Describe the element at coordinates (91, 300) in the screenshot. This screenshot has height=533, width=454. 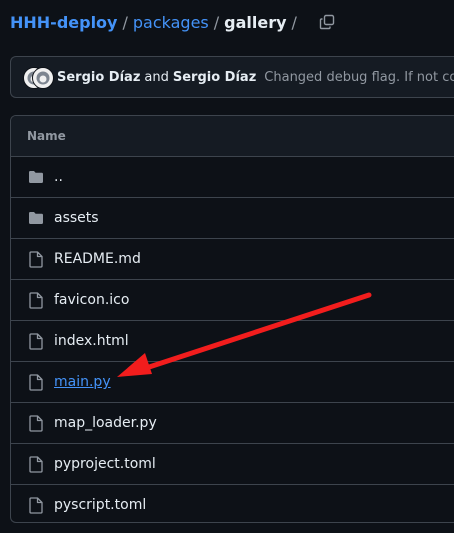
I see `row-file-name: favicon.ico` at that location.